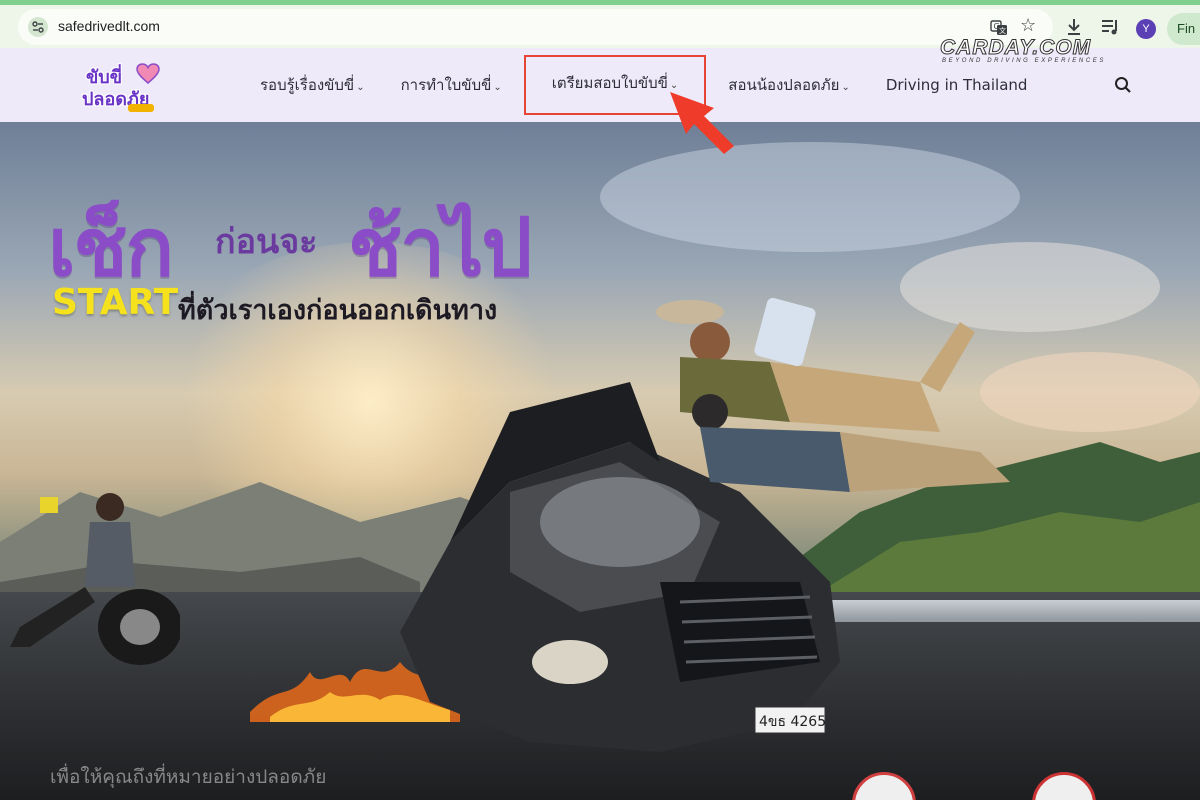 This screenshot has height=800, width=1200. Describe the element at coordinates (109, 26) in the screenshot. I see `url-text: safedrivedlt.com` at that location.